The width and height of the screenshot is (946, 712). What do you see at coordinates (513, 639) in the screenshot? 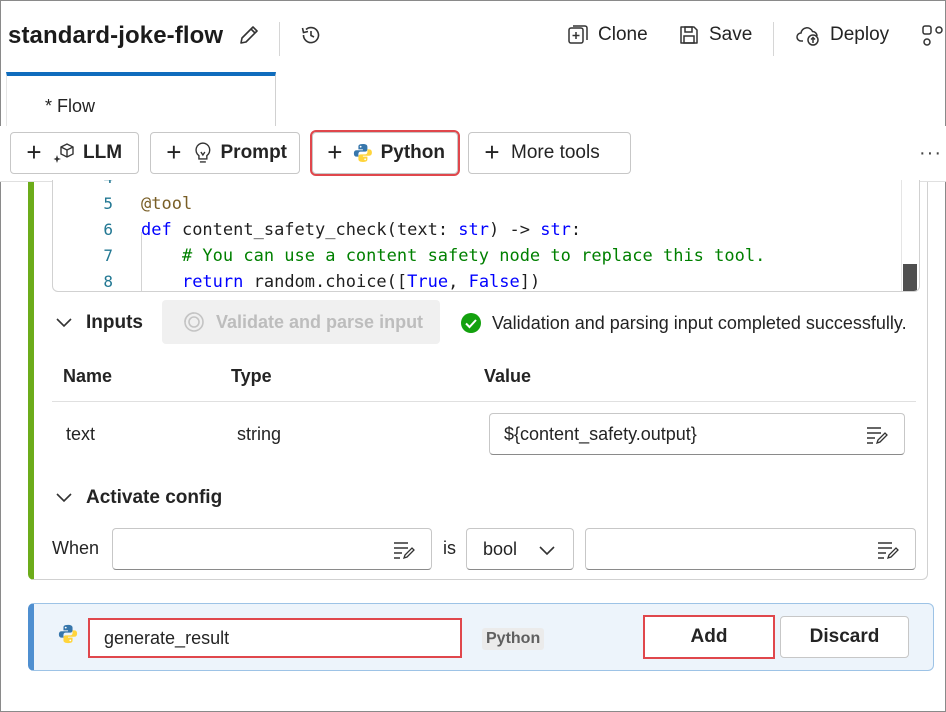
I see `node-type-badge: Python` at bounding box center [513, 639].